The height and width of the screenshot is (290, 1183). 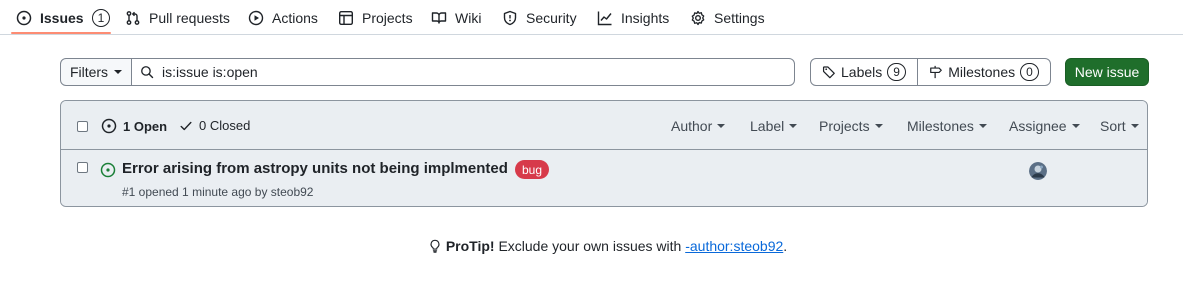 I want to click on filters-label: Filters, so click(x=89, y=72).